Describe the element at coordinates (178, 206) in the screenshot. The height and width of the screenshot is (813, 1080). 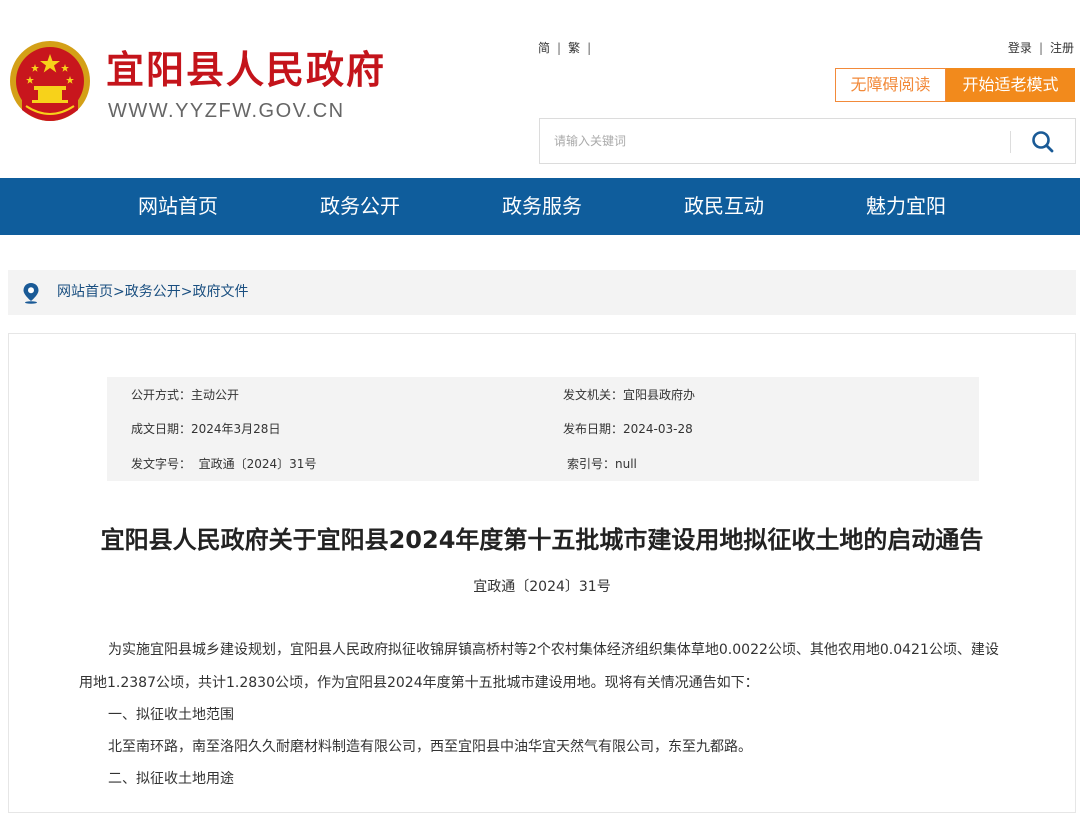
I see `nav-item-home: 网站首页` at that location.